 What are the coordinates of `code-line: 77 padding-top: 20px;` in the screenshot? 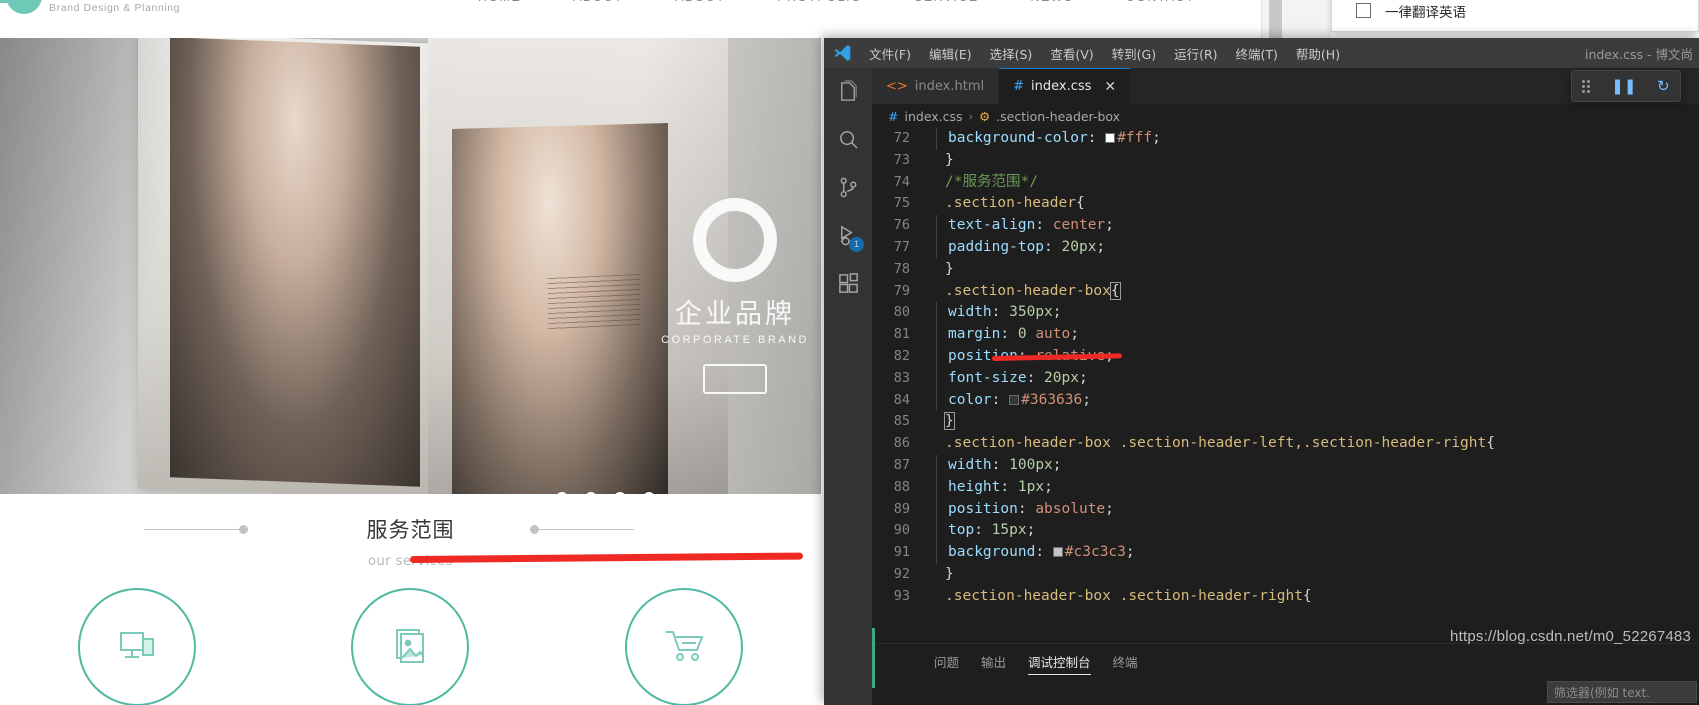 It's located at (1285, 247).